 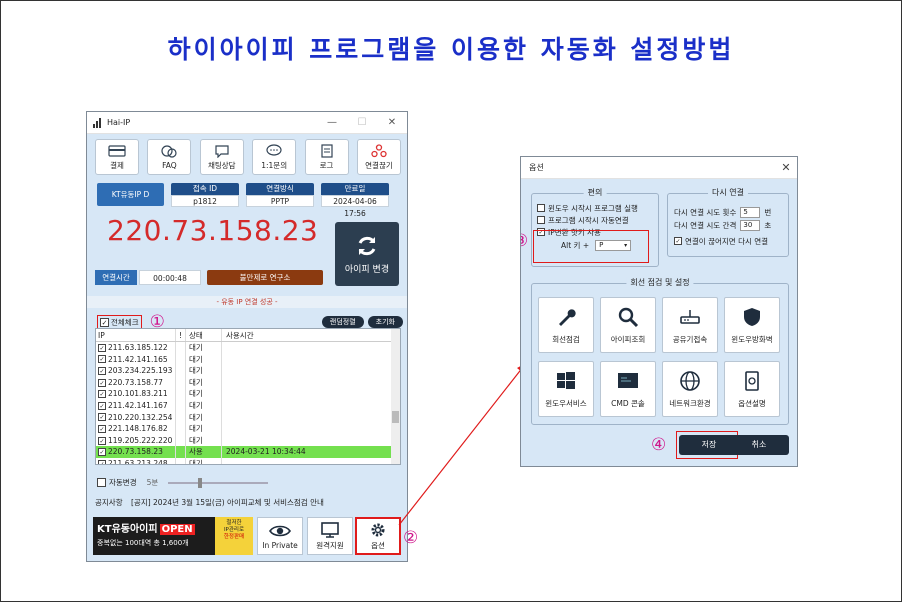 I want to click on table-row: ✓ 210.101.83.211 대기, so click(x=248, y=394).